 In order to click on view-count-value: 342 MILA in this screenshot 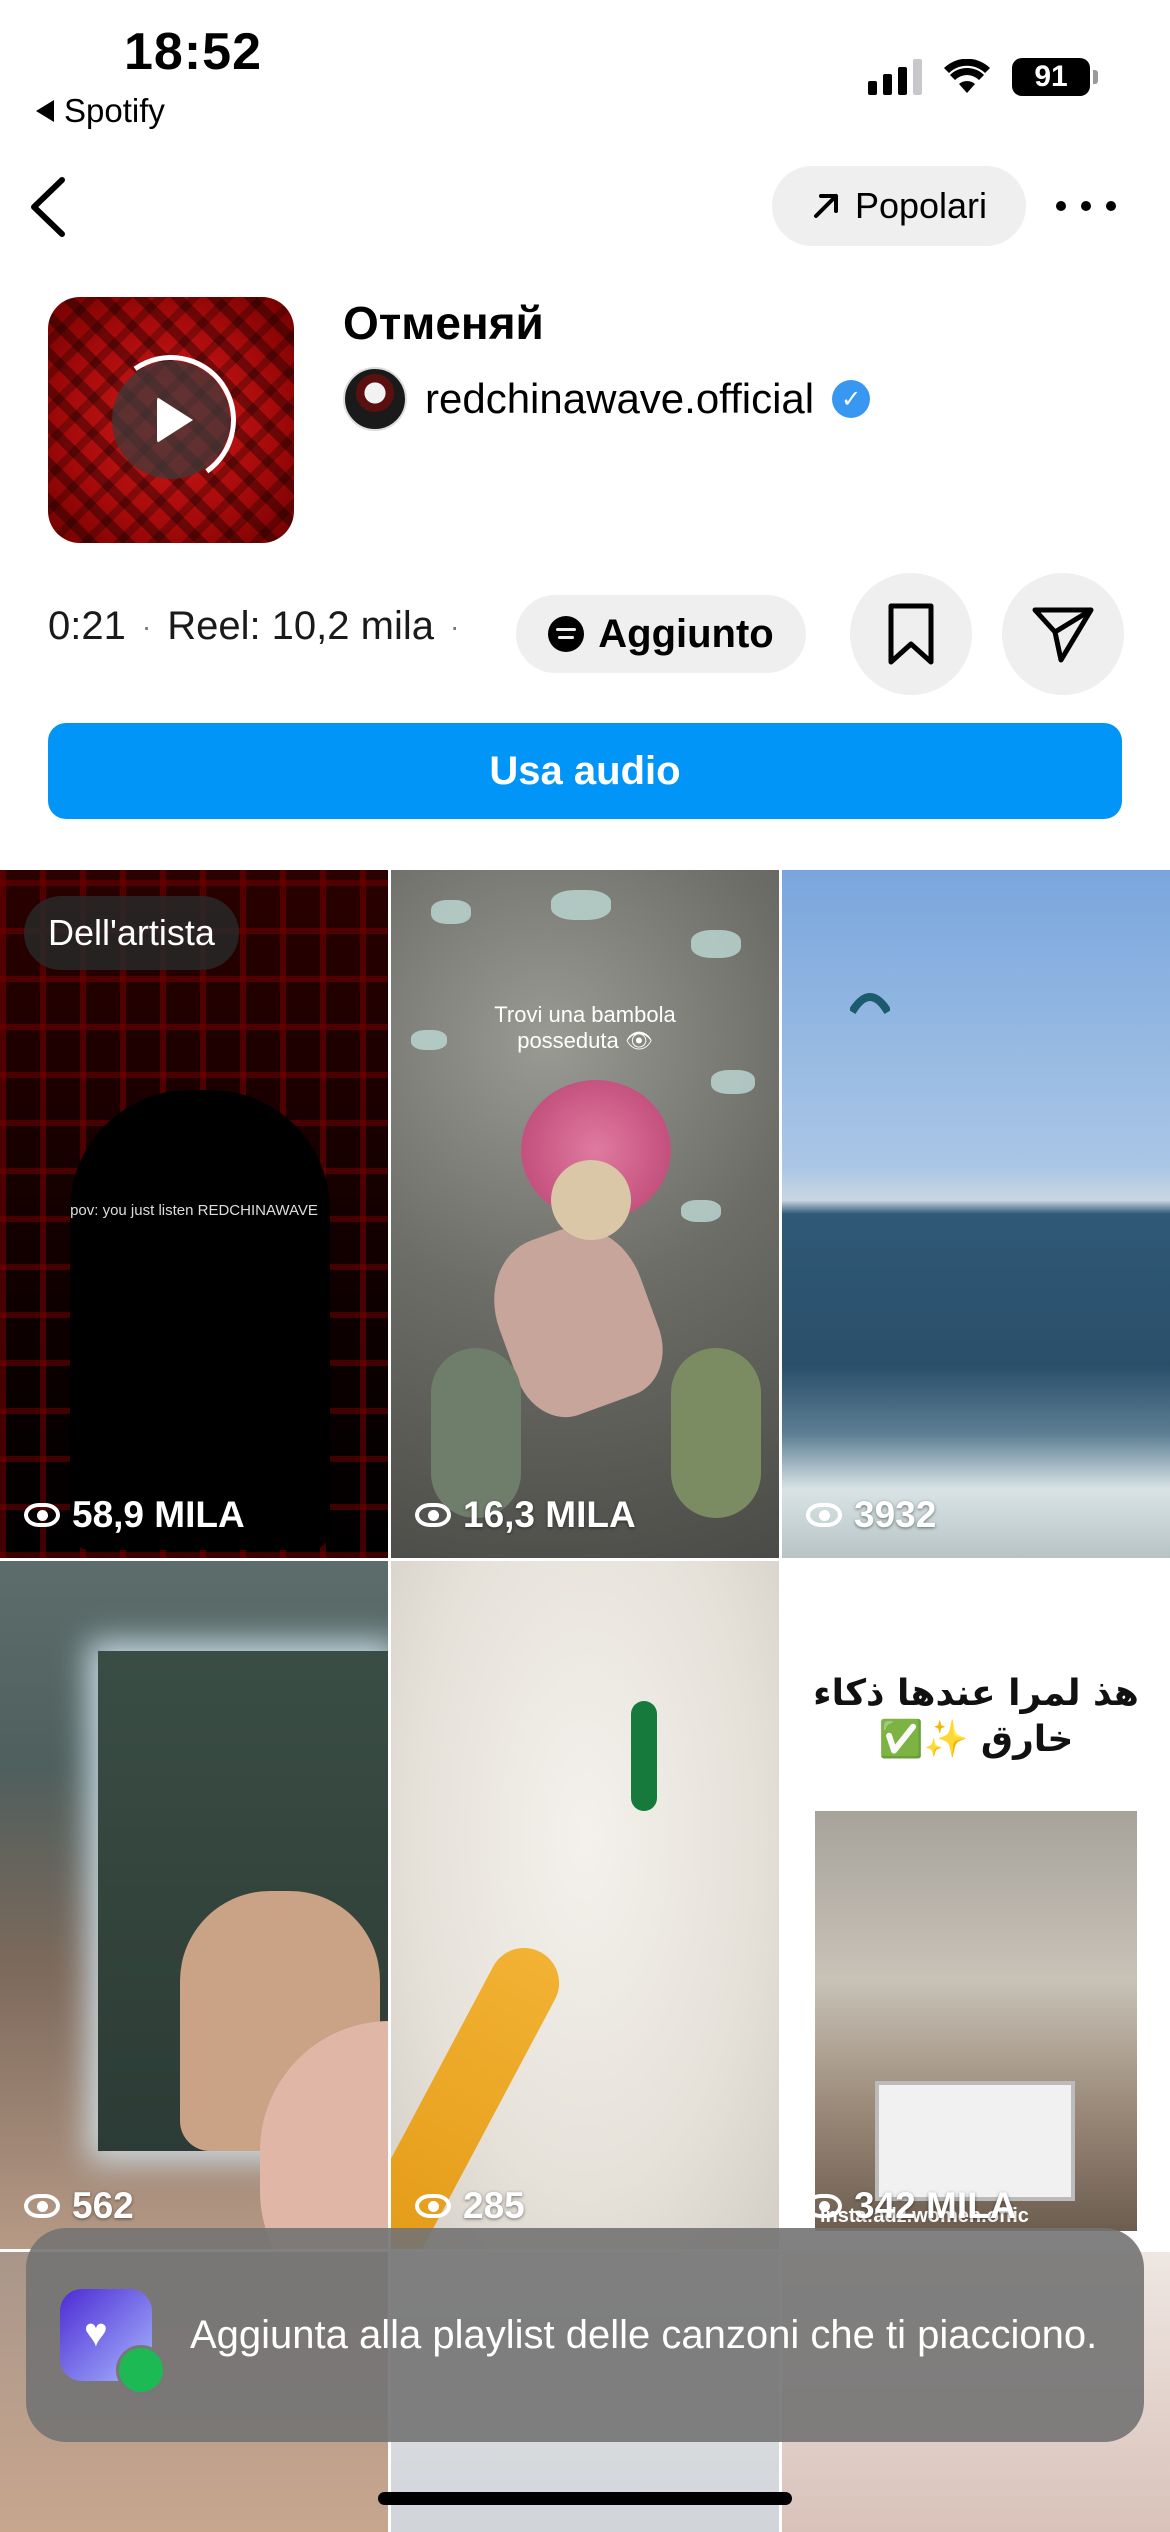, I will do `click(935, 2205)`.